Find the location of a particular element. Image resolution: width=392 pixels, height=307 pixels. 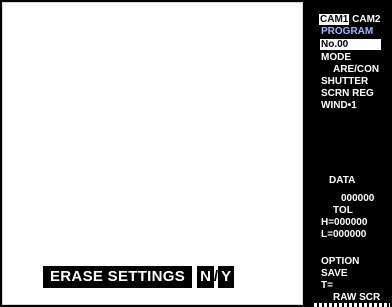

data-value: 000000 is located at coordinates (358, 198).